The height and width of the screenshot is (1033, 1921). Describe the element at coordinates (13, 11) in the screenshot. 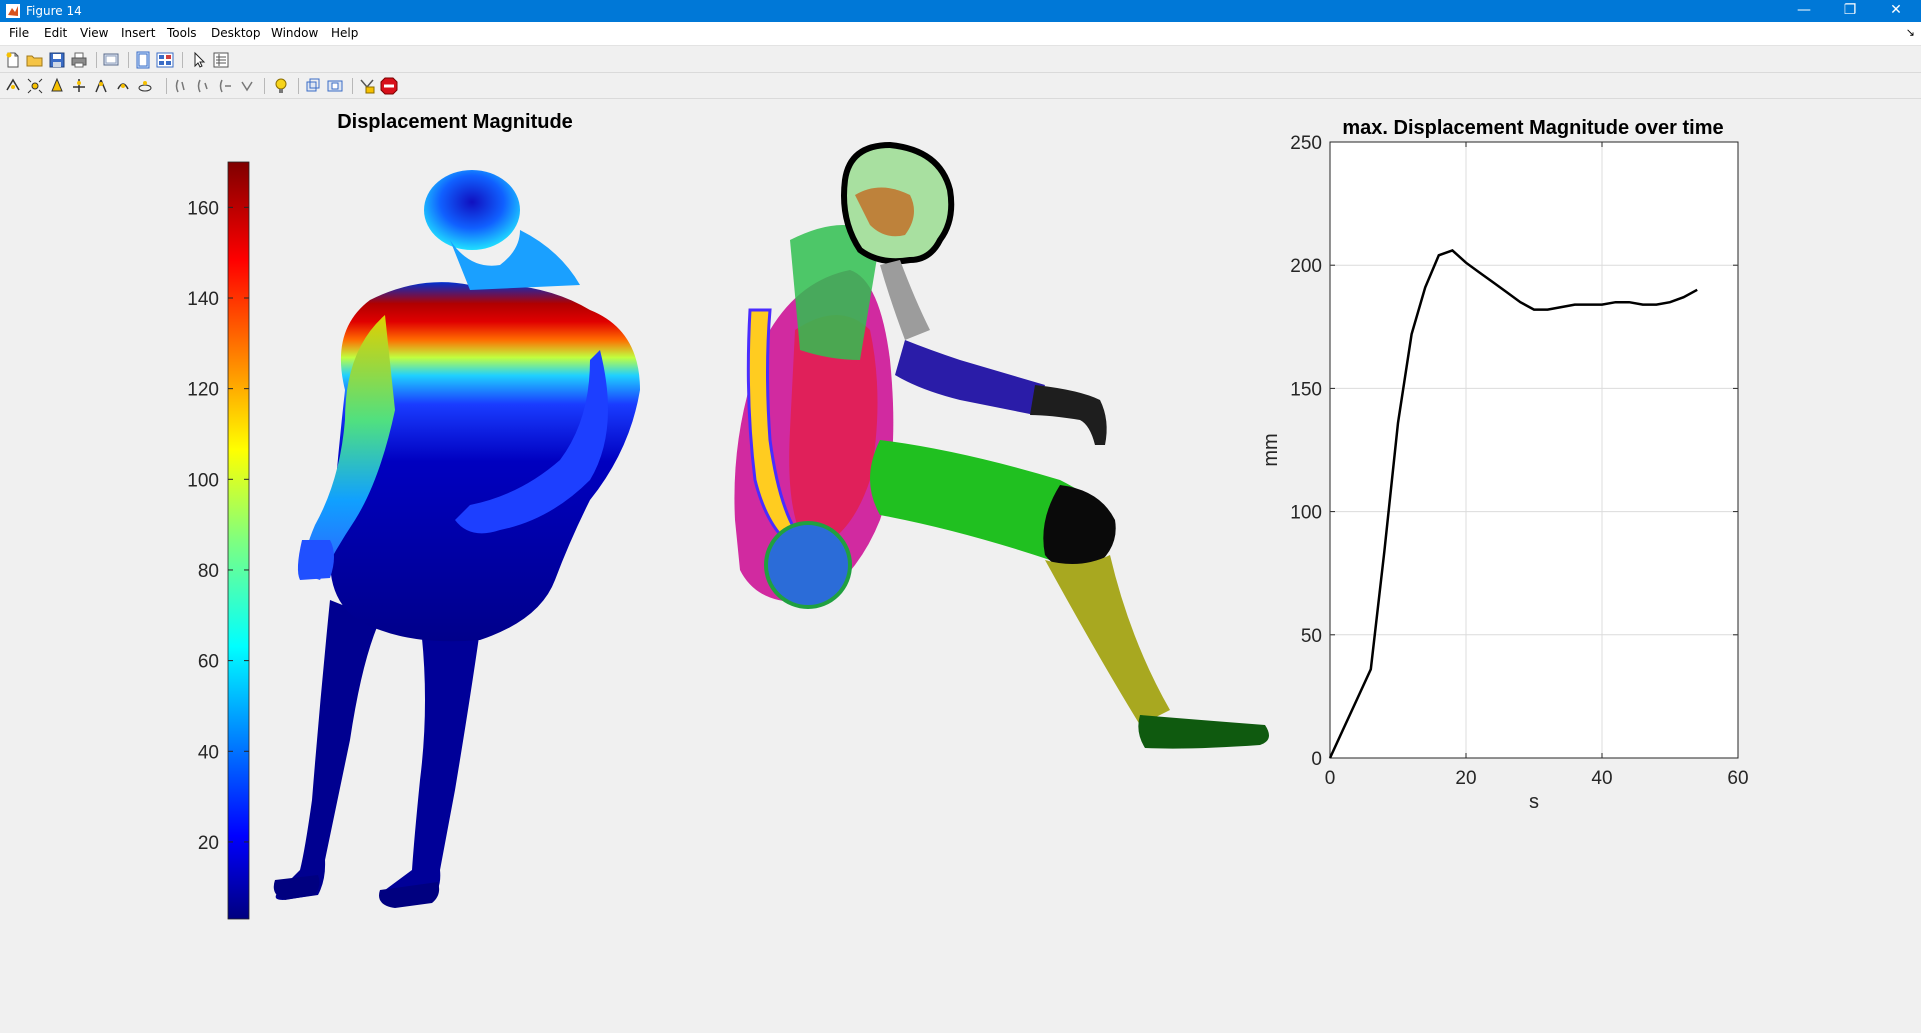

I see `matlab-app-icon` at that location.